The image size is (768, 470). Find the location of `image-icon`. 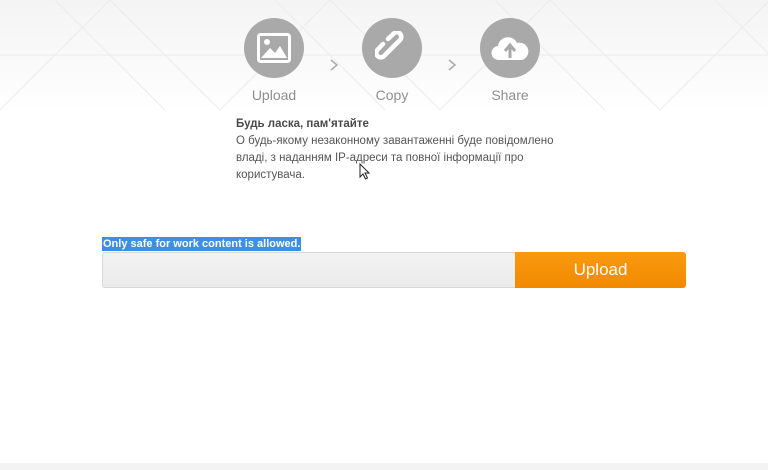

image-icon is located at coordinates (274, 48).